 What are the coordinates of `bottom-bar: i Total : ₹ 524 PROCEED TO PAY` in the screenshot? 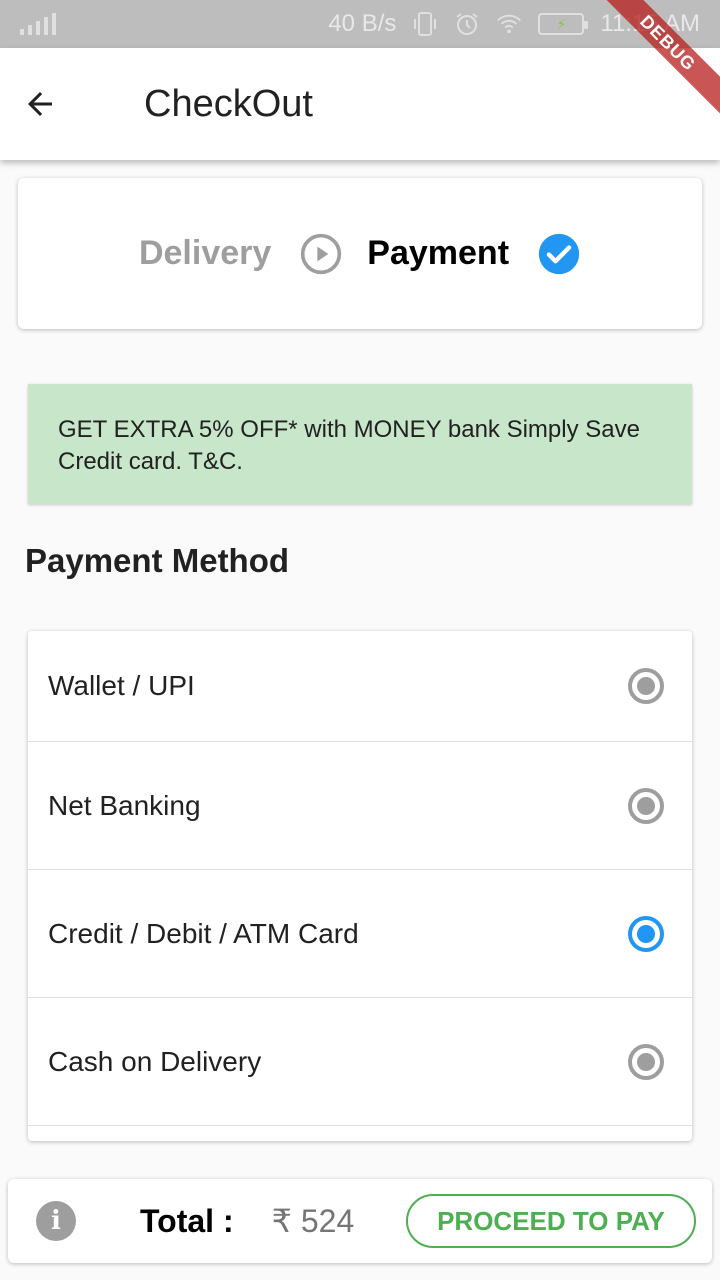 It's located at (360, 1221).